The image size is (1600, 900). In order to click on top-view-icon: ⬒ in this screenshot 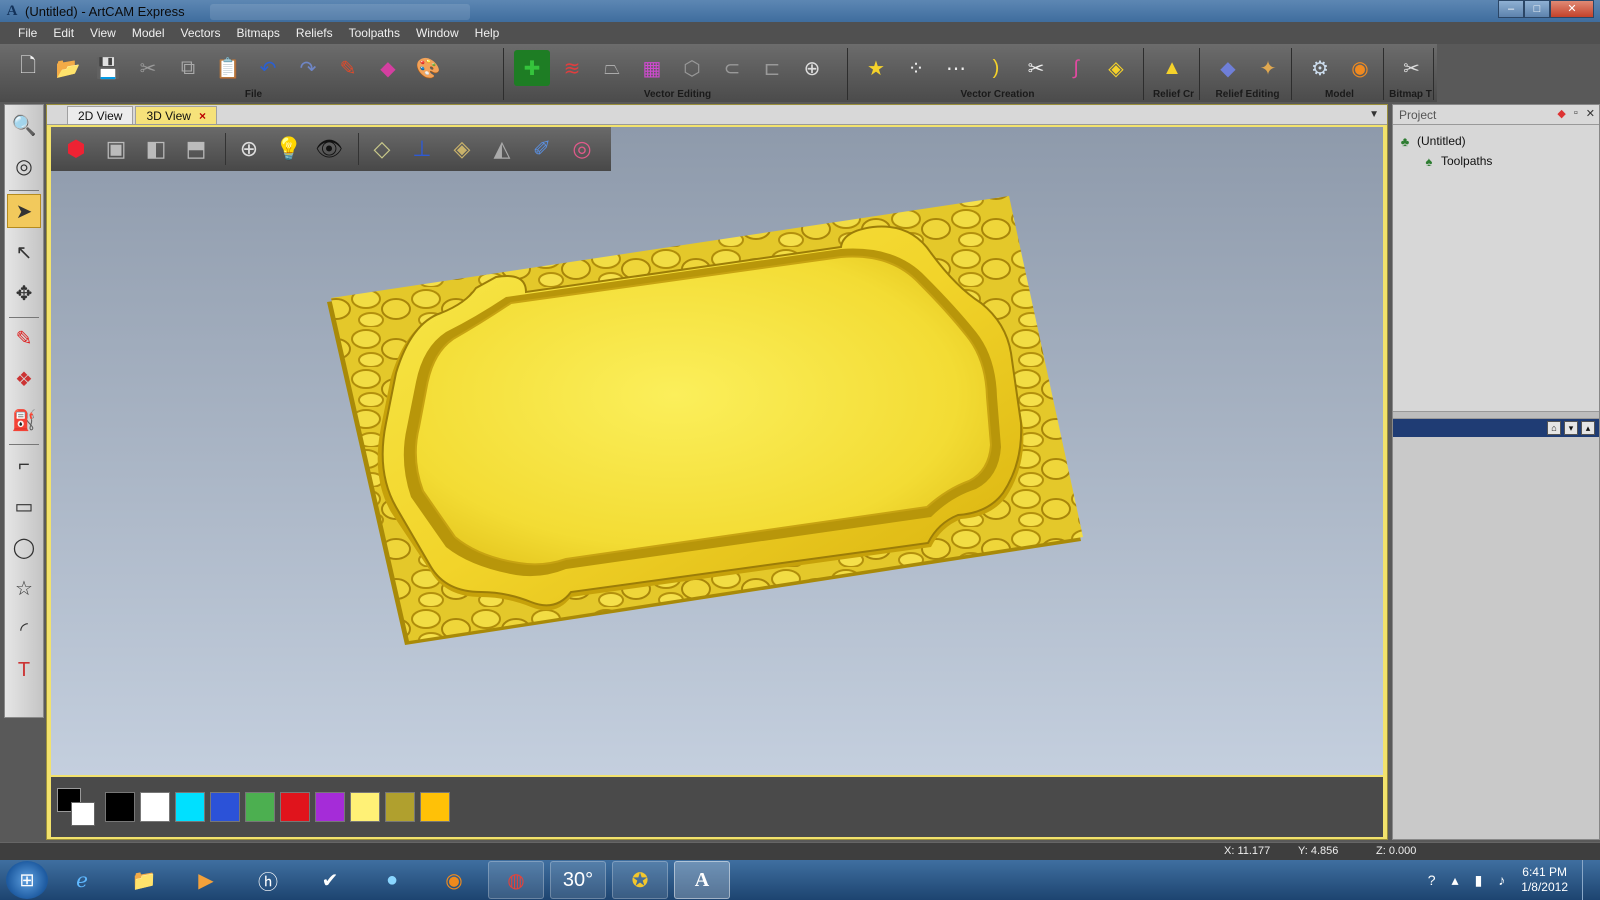, I will do `click(196, 149)`.